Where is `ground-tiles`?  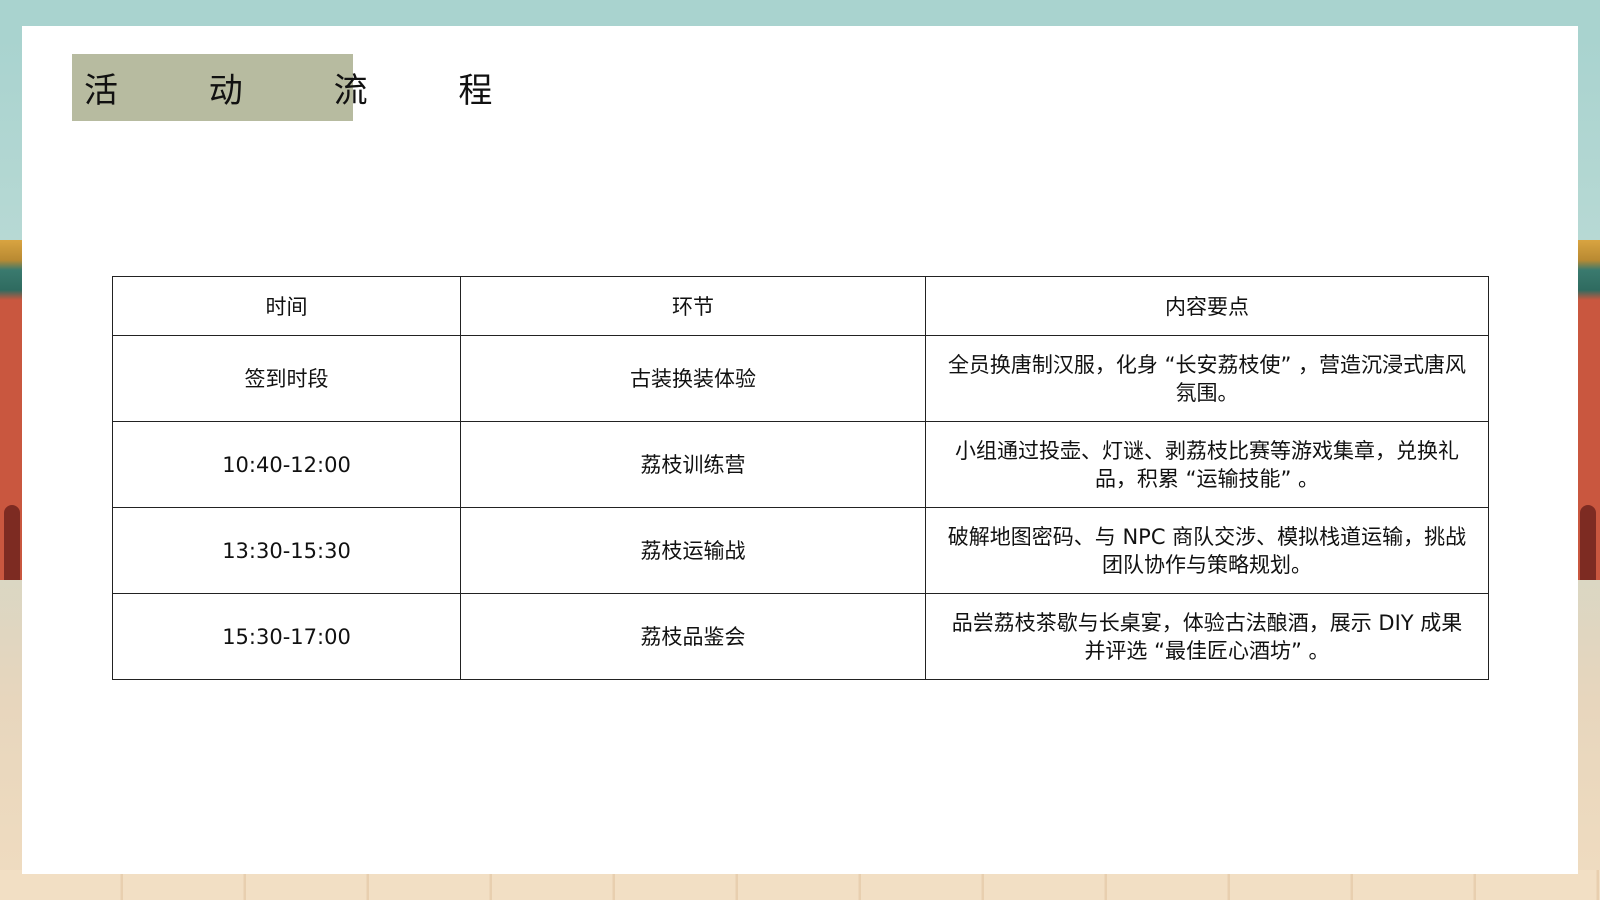 ground-tiles is located at coordinates (800, 885).